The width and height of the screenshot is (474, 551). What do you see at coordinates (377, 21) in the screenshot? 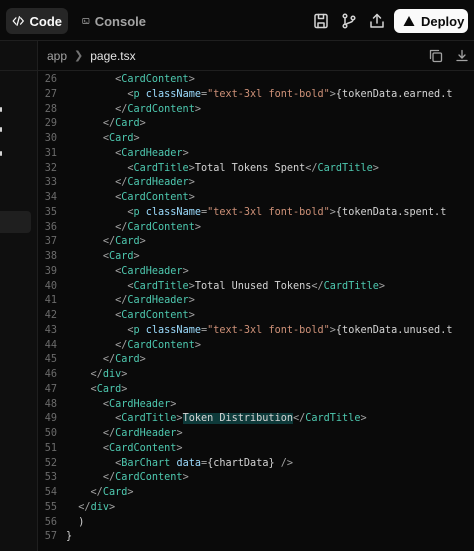
I see `share-icon` at bounding box center [377, 21].